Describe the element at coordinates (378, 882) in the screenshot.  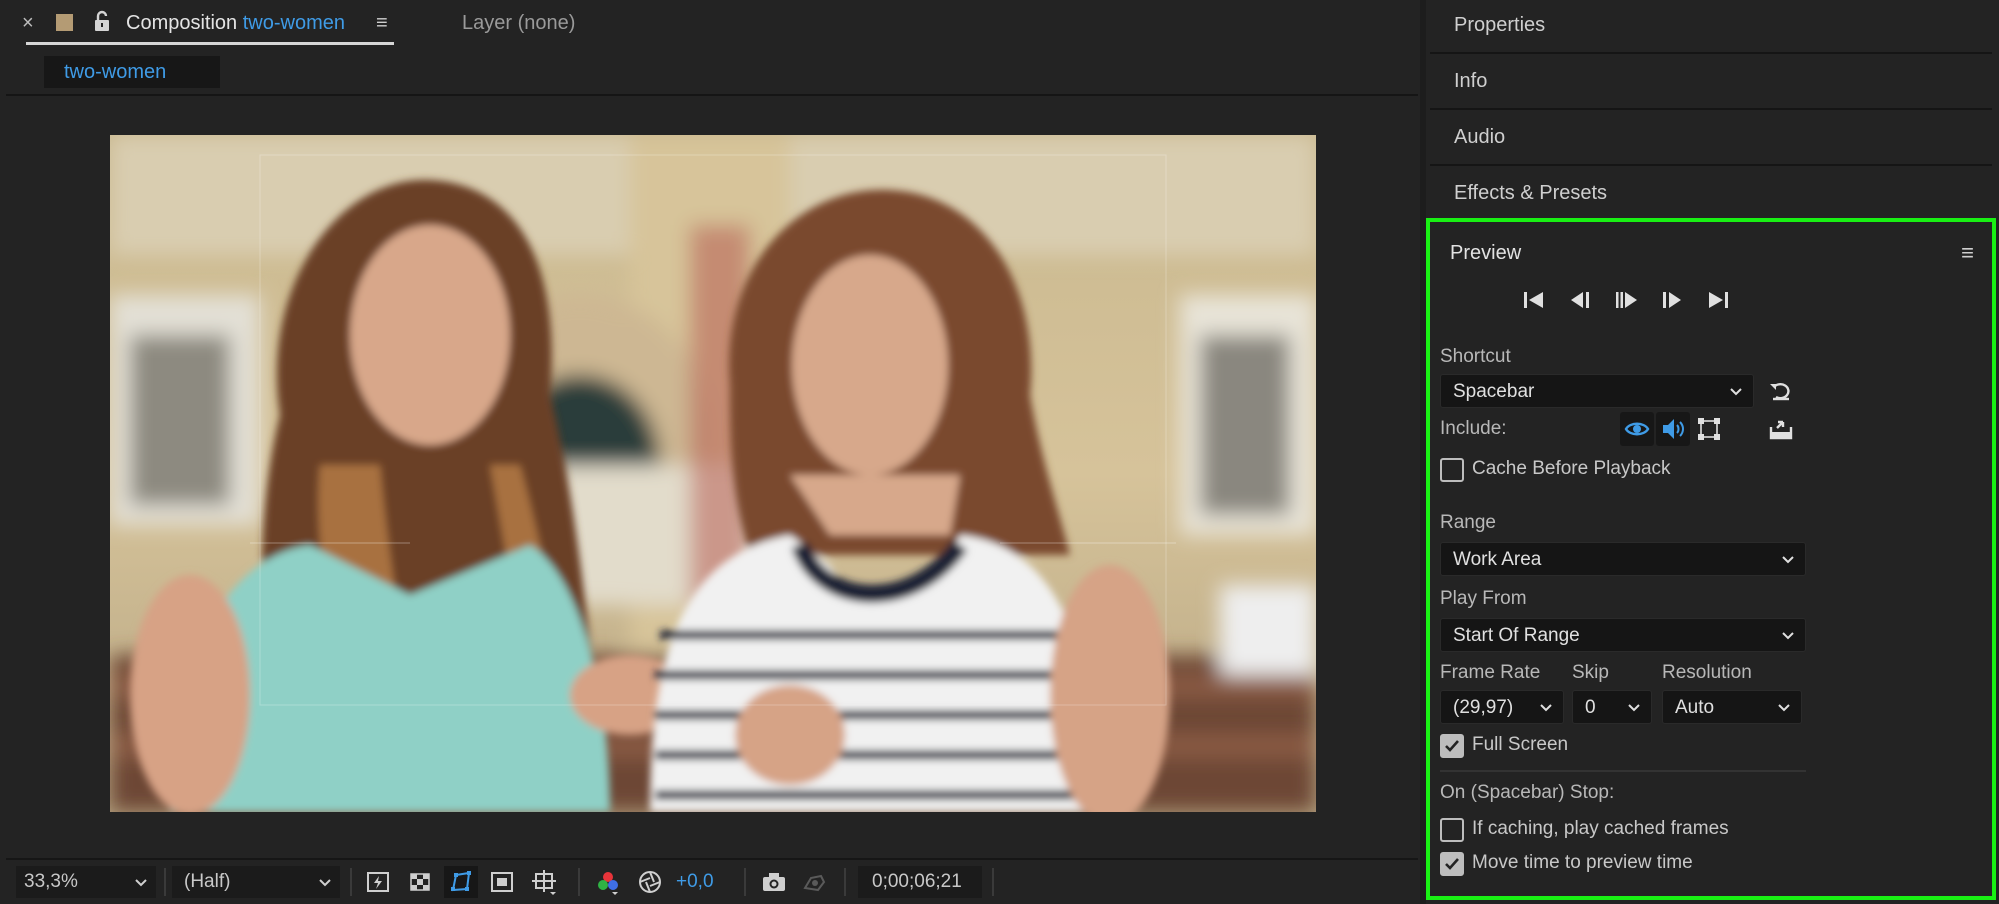
I see `fast-previews-icon` at that location.